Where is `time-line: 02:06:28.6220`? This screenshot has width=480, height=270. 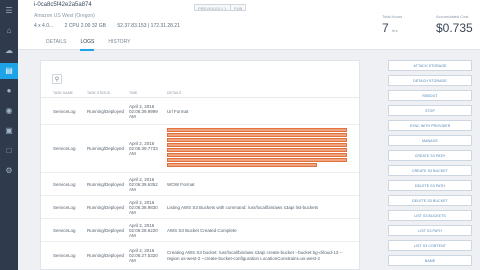 time-line: 02:06:28.6220 is located at coordinates (143, 230).